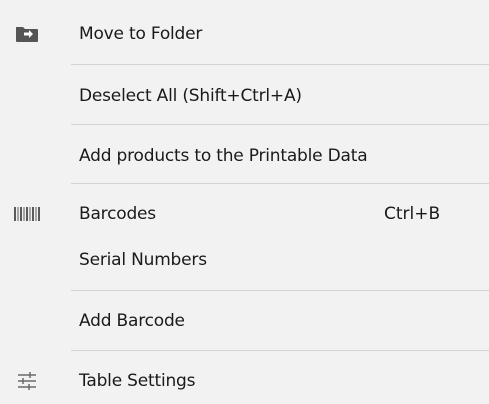  Describe the element at coordinates (141, 34) in the screenshot. I see `menu-item-label: Move to Folder` at that location.